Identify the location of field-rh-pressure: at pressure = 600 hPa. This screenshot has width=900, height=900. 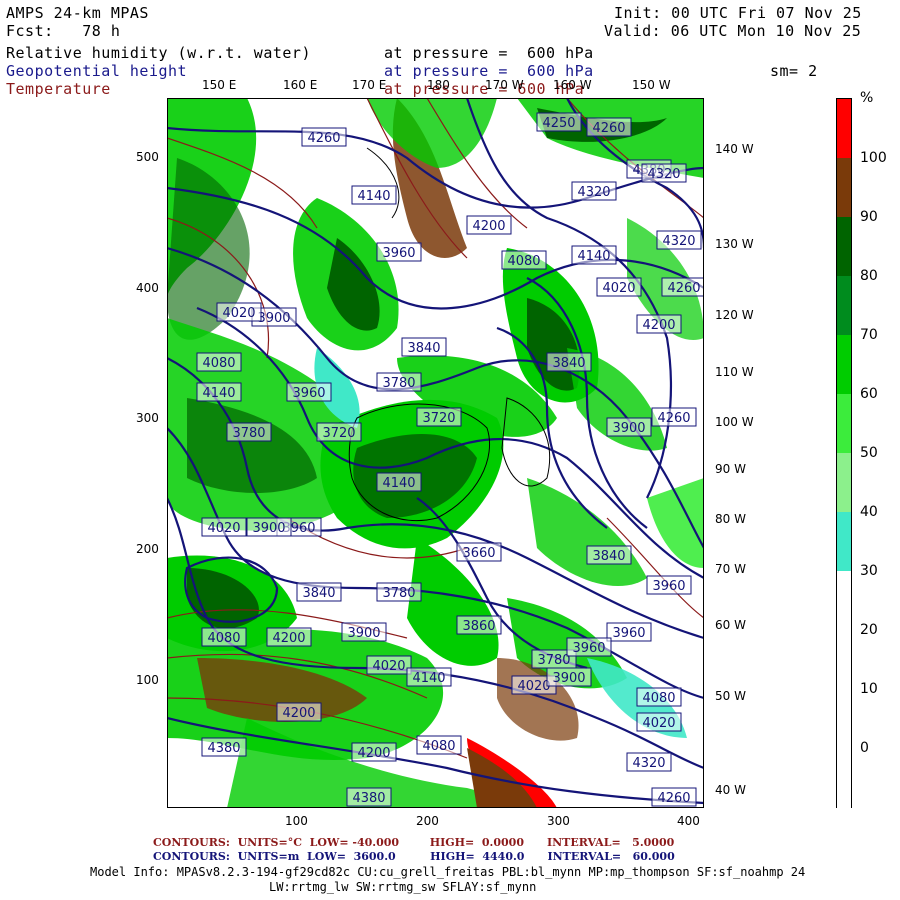
(489, 53).